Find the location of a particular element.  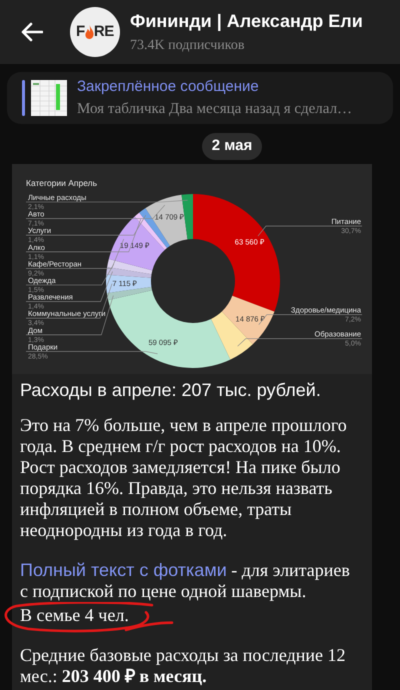

back-button is located at coordinates (32, 32).